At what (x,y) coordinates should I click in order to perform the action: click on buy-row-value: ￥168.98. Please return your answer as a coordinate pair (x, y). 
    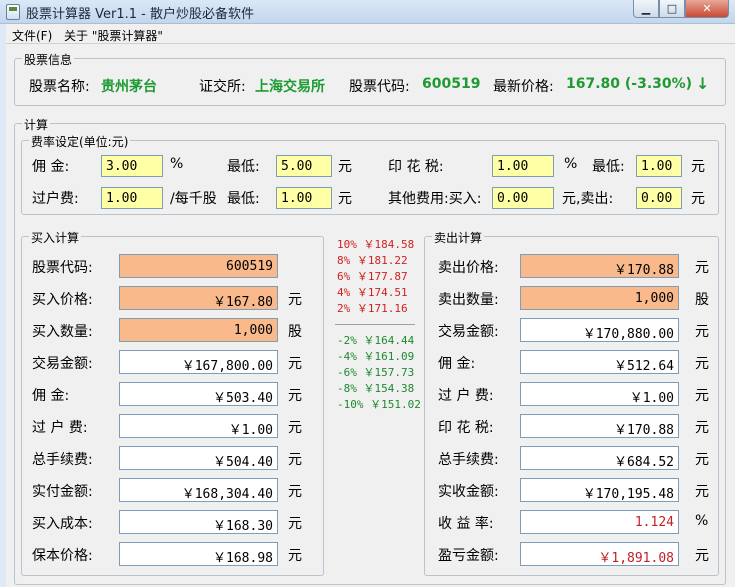
    Looking at the image, I should click on (198, 554).